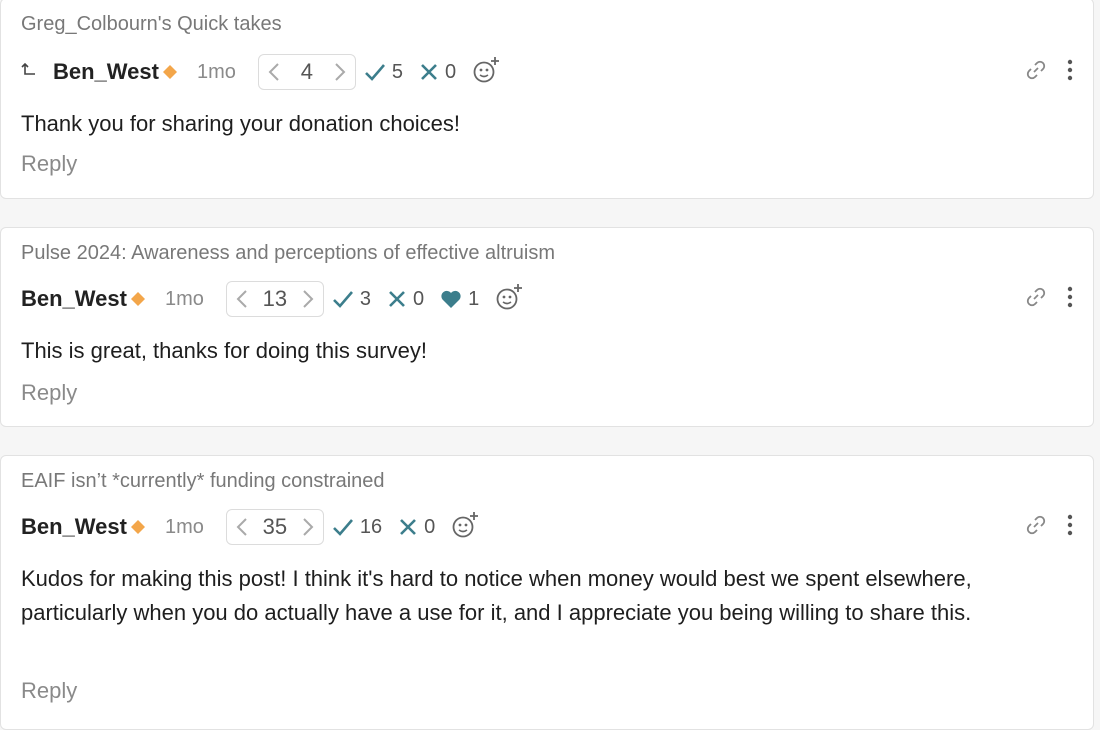 The height and width of the screenshot is (730, 1100). What do you see at coordinates (547, 527) in the screenshot?
I see `comment-meta: Ben_West 1mo 35 16 0` at bounding box center [547, 527].